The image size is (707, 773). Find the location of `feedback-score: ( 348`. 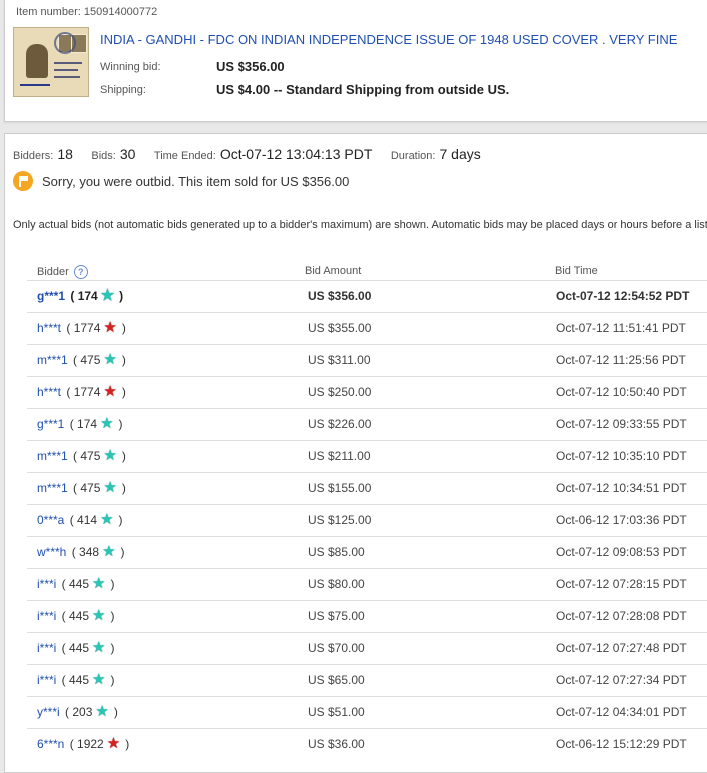

feedback-score: ( 348 is located at coordinates (83, 552).